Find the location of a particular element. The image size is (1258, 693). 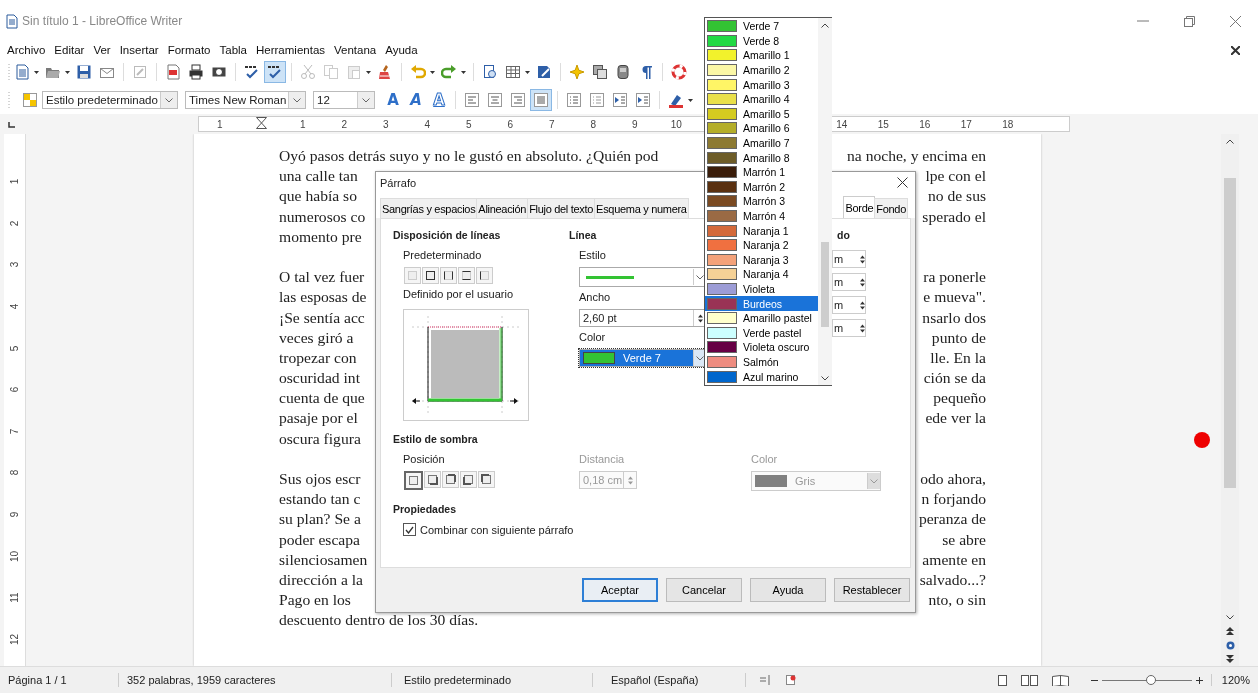

bold-text-button: A is located at coordinates (393, 100).